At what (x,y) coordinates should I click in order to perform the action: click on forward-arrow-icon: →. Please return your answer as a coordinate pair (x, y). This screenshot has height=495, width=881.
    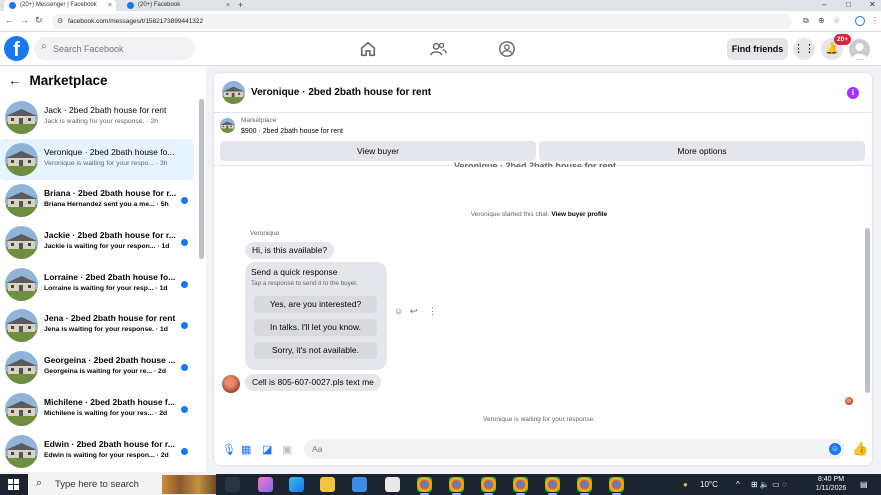
    Looking at the image, I should click on (24, 20).